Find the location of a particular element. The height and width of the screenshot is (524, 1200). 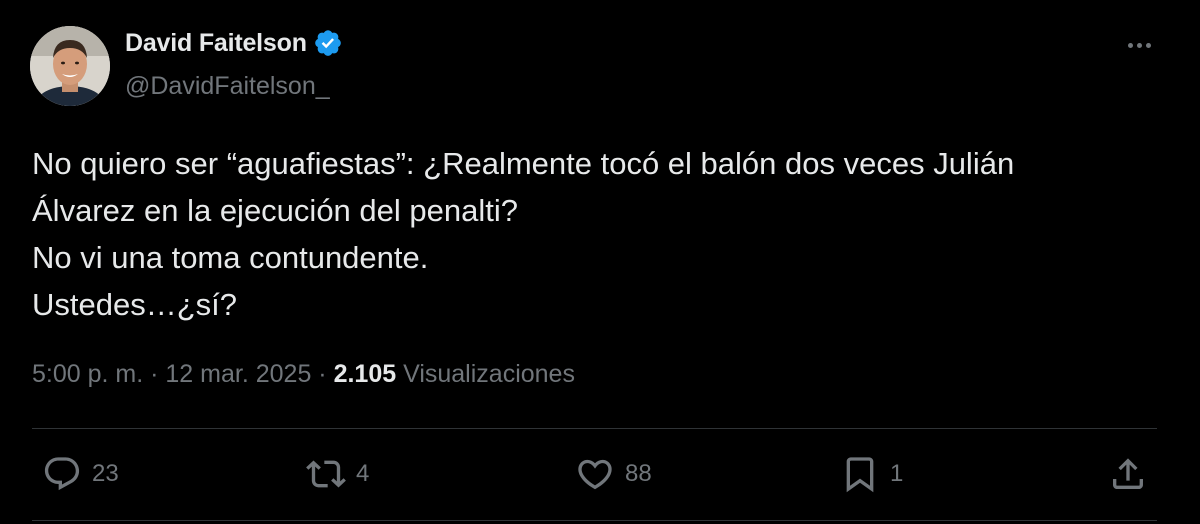

reply-count: 23 is located at coordinates (105, 473).